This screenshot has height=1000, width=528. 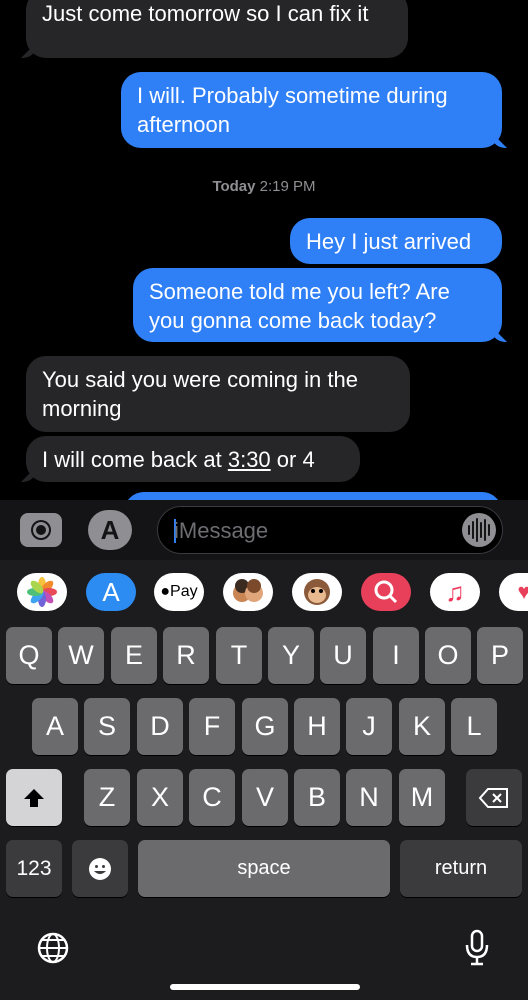 I want to click on numbers-key: 123, so click(x=34, y=868).